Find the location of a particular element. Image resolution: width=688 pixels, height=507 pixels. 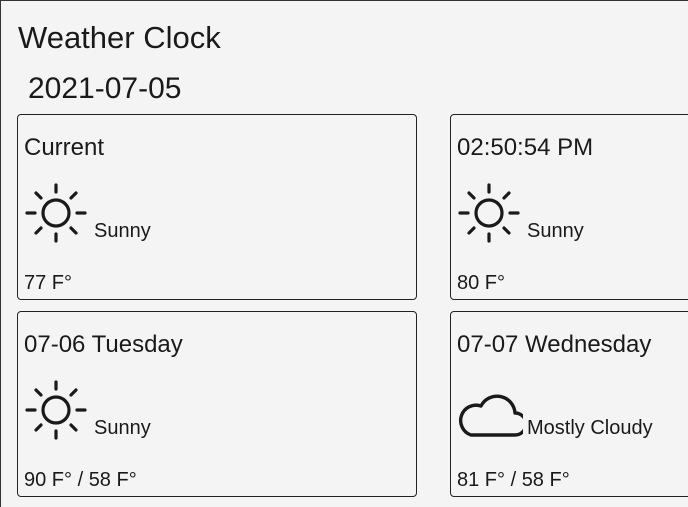

temperature-label: 77 F° is located at coordinates (48, 283).